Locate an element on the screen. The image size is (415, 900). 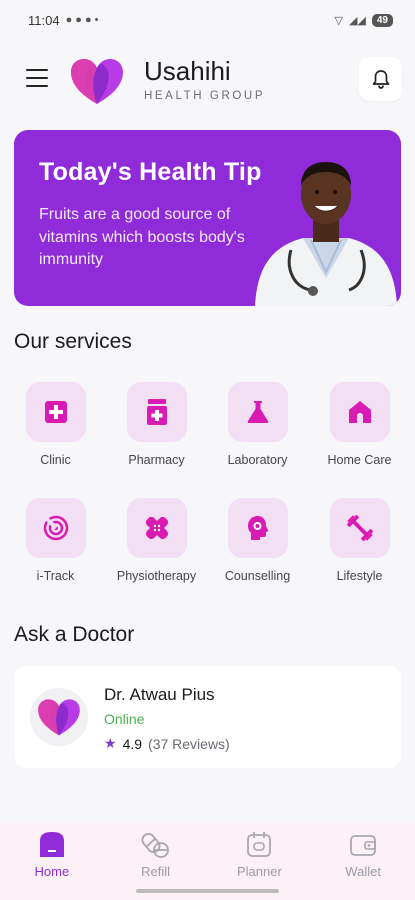
dumbbell-icon is located at coordinates (359, 528).